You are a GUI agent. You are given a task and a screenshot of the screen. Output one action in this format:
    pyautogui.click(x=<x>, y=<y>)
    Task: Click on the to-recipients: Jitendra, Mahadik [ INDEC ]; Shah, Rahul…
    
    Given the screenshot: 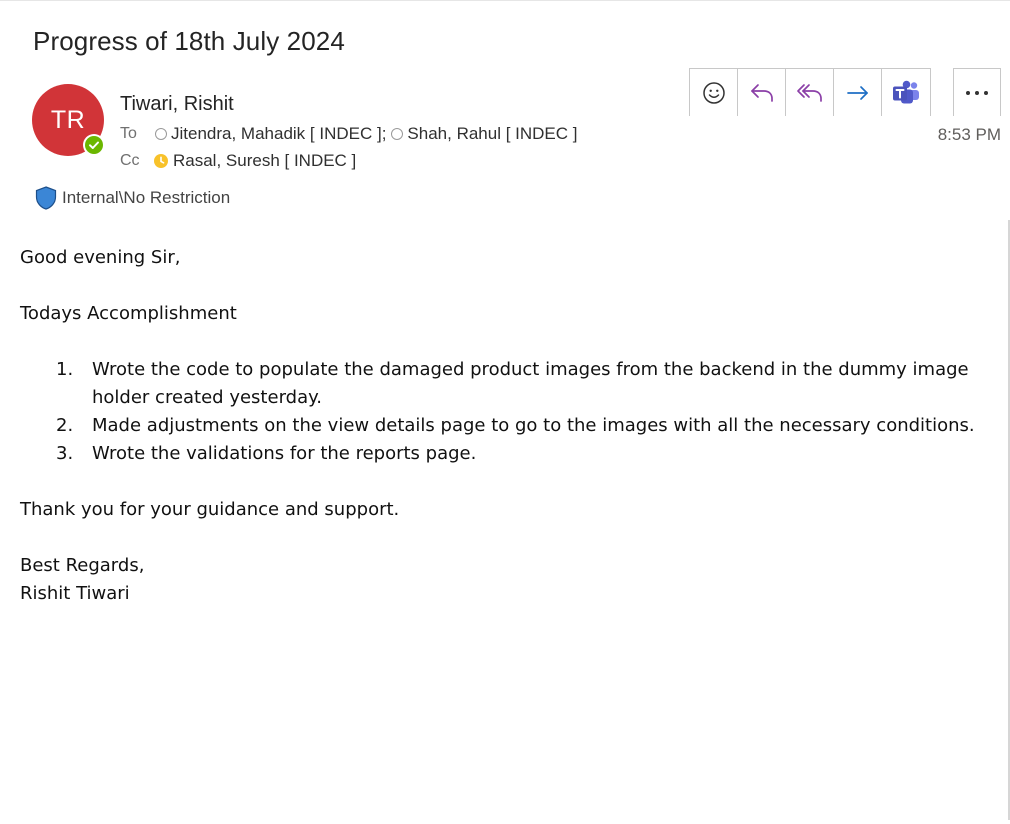 What is the action you would take?
    pyautogui.click(x=366, y=134)
    